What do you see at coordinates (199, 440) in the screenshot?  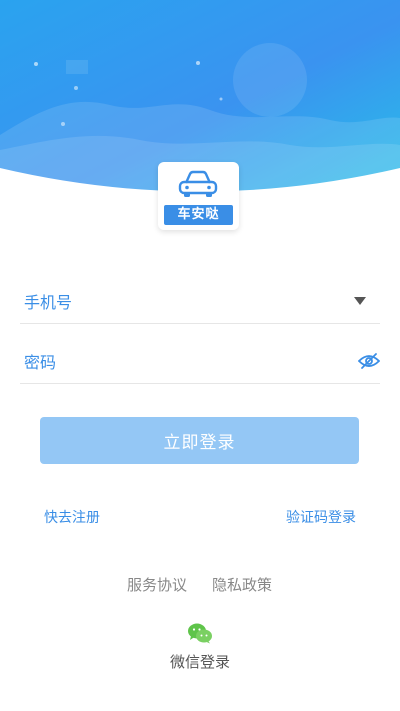 I see `login-button: 立即登录` at bounding box center [199, 440].